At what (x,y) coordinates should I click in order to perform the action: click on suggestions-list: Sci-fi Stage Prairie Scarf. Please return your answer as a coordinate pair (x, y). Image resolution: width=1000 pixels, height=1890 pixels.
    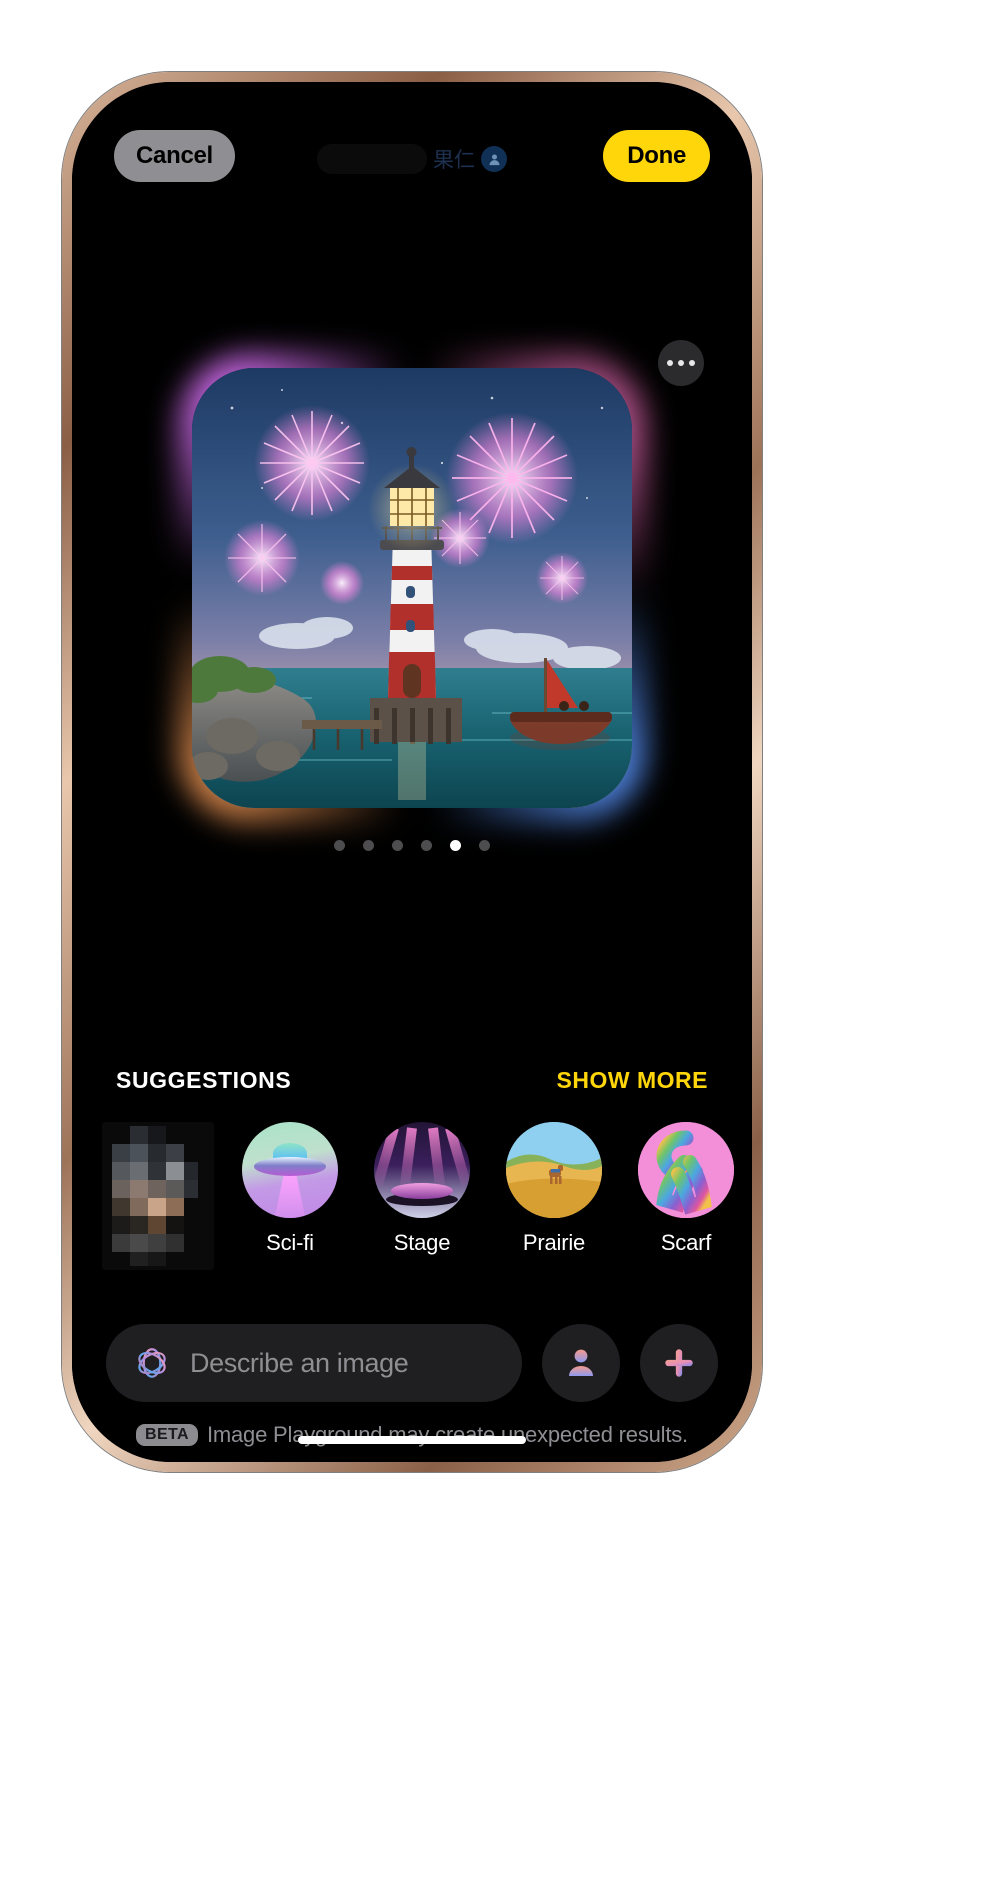
    Looking at the image, I should click on (422, 1202).